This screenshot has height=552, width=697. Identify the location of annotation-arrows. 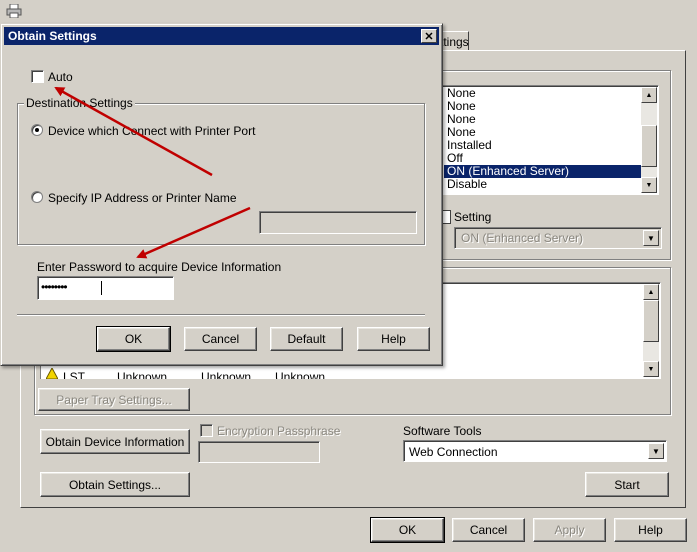
(152, 172).